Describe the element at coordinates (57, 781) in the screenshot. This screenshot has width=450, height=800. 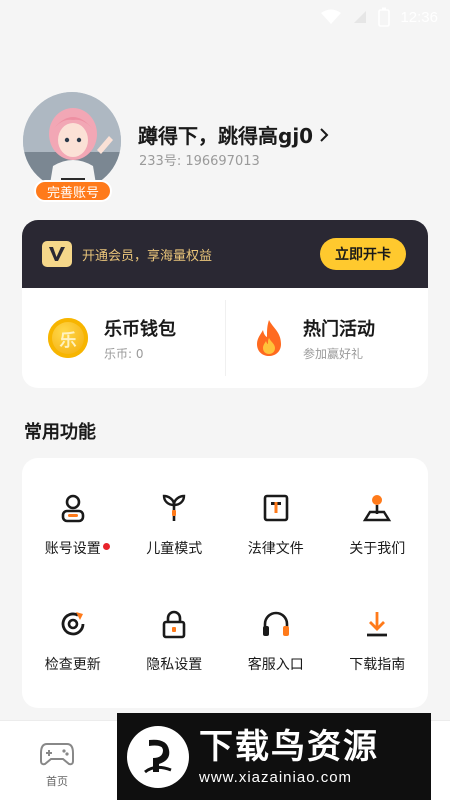
I see `tab-home-label: 首页` at that location.